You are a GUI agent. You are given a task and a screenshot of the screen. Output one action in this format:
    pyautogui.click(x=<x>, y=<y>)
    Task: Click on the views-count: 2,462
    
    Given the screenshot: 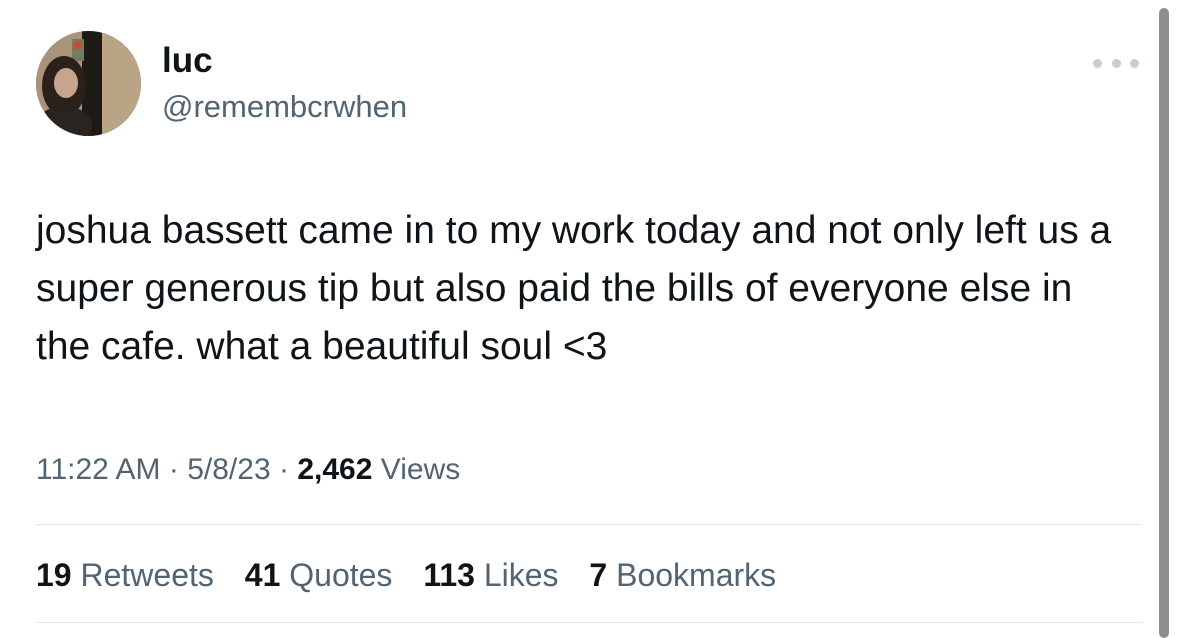 What is the action you would take?
    pyautogui.click(x=335, y=469)
    